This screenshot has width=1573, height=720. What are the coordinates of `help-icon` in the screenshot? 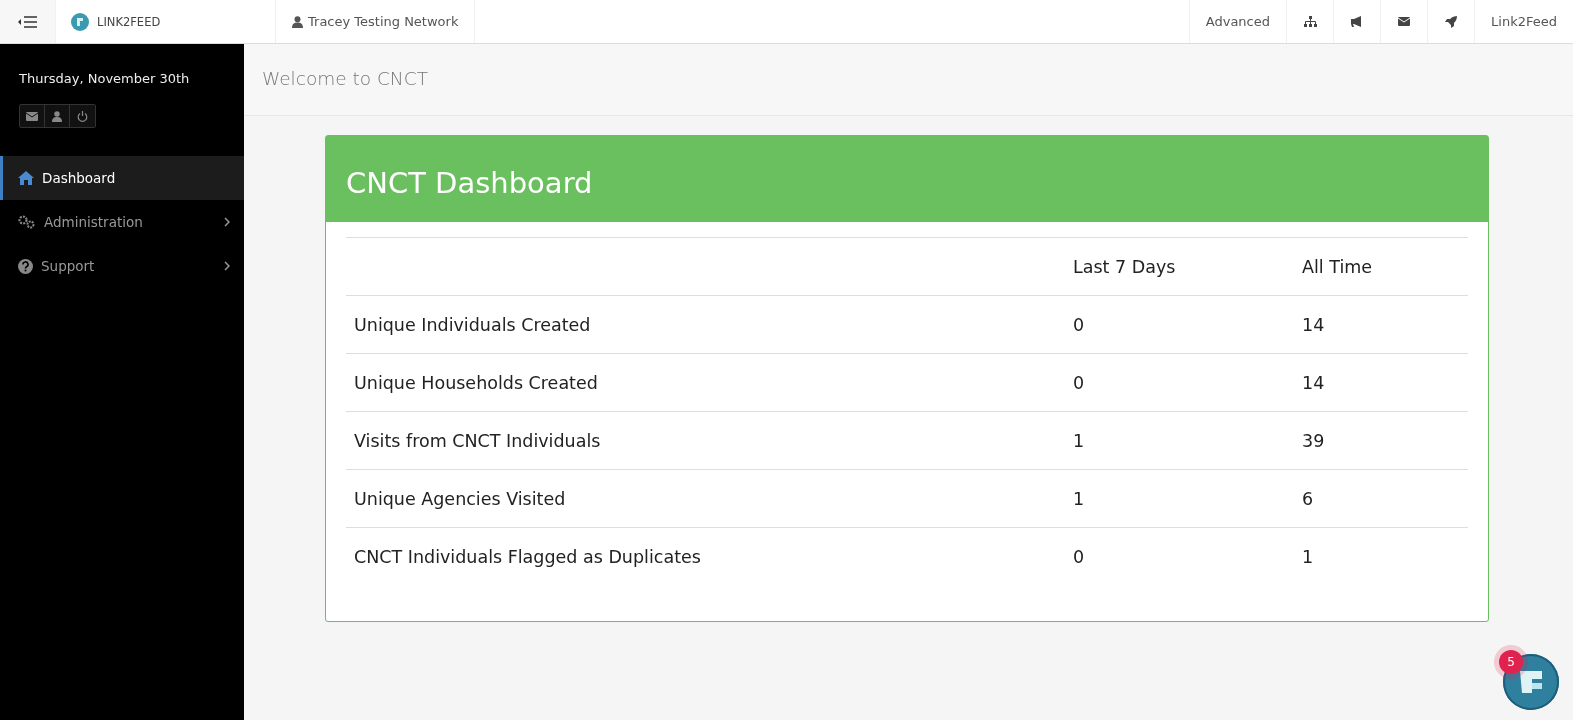 It's located at (25, 266).